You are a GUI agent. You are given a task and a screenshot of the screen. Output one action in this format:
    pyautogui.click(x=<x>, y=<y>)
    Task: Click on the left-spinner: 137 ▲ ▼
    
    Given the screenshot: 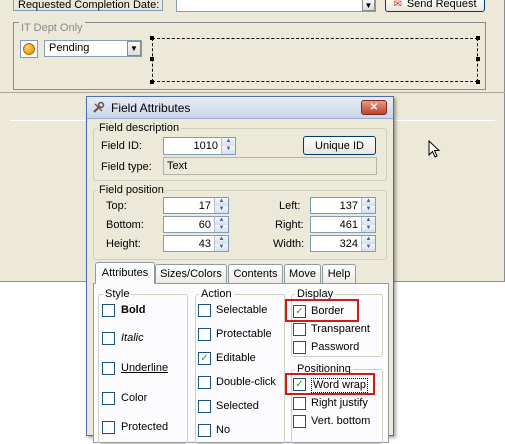 What is the action you would take?
    pyautogui.click(x=343, y=205)
    